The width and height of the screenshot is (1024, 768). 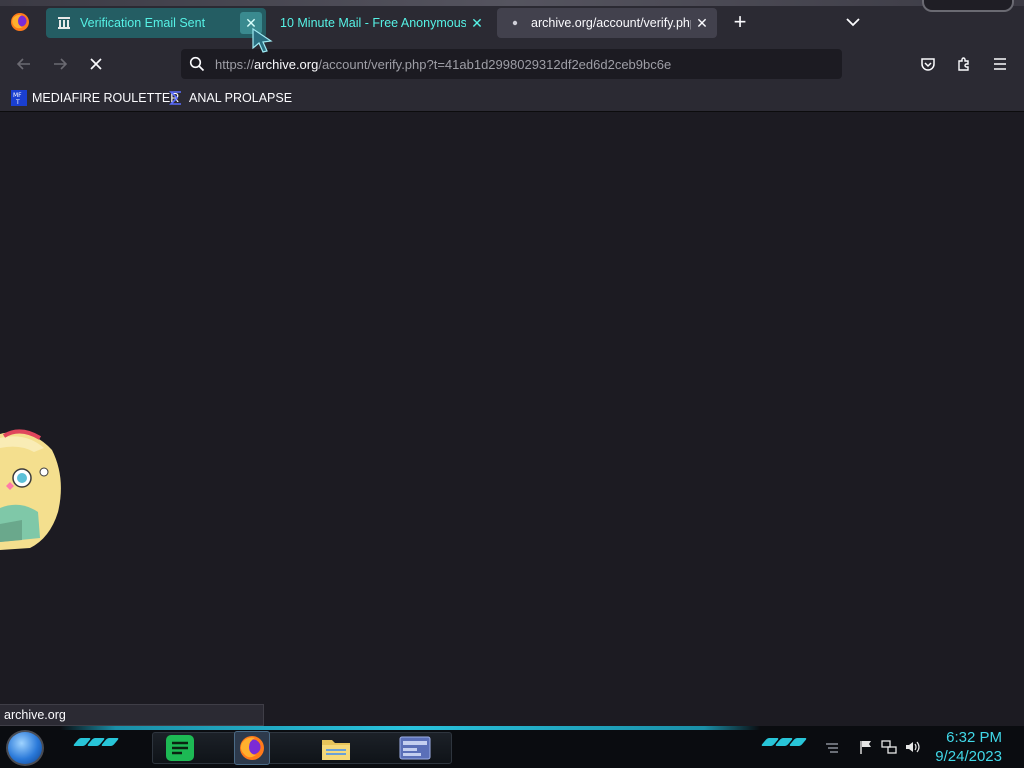 What do you see at coordinates (415, 748) in the screenshot?
I see `window-manager-icon` at bounding box center [415, 748].